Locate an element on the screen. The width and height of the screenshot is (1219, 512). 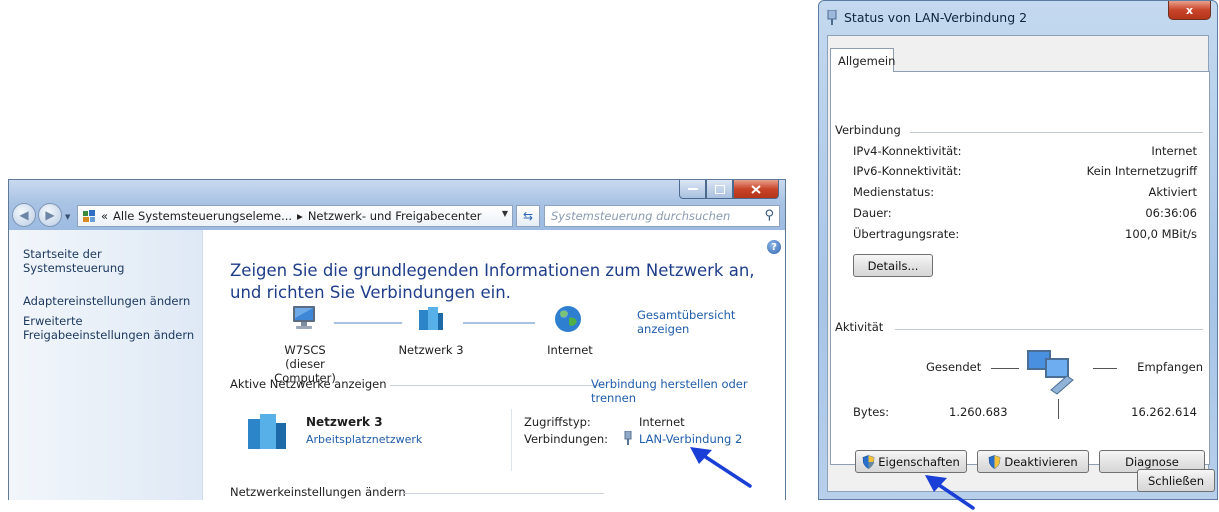
minimize-icon is located at coordinates (692, 189).